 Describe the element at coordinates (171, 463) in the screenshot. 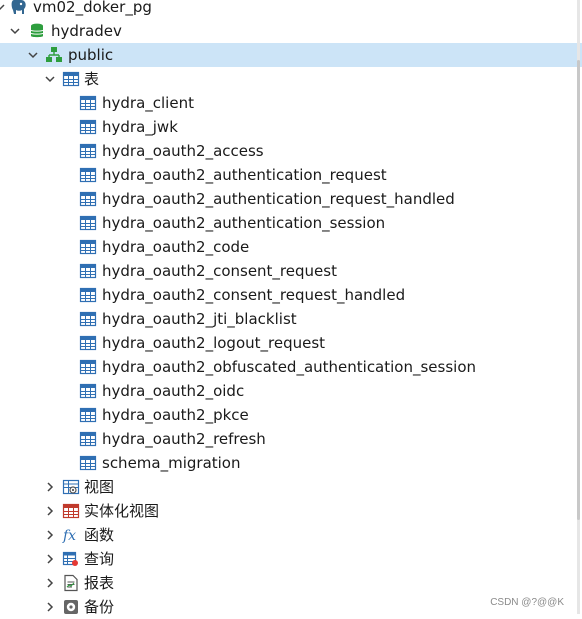

I see `table-item-label: schema_migration` at that location.